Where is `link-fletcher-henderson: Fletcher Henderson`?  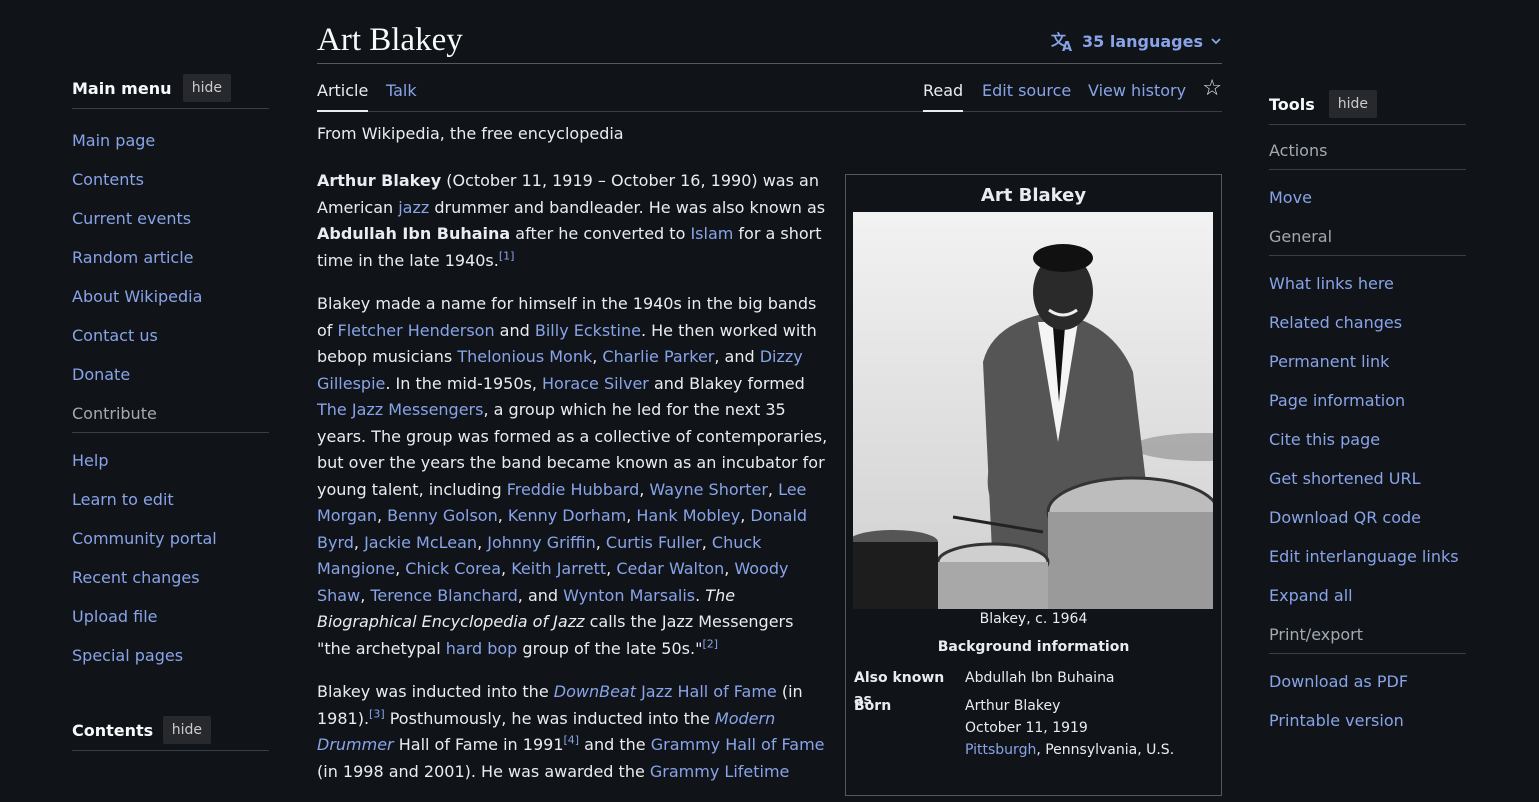 link-fletcher-henderson: Fletcher Henderson is located at coordinates (416, 330).